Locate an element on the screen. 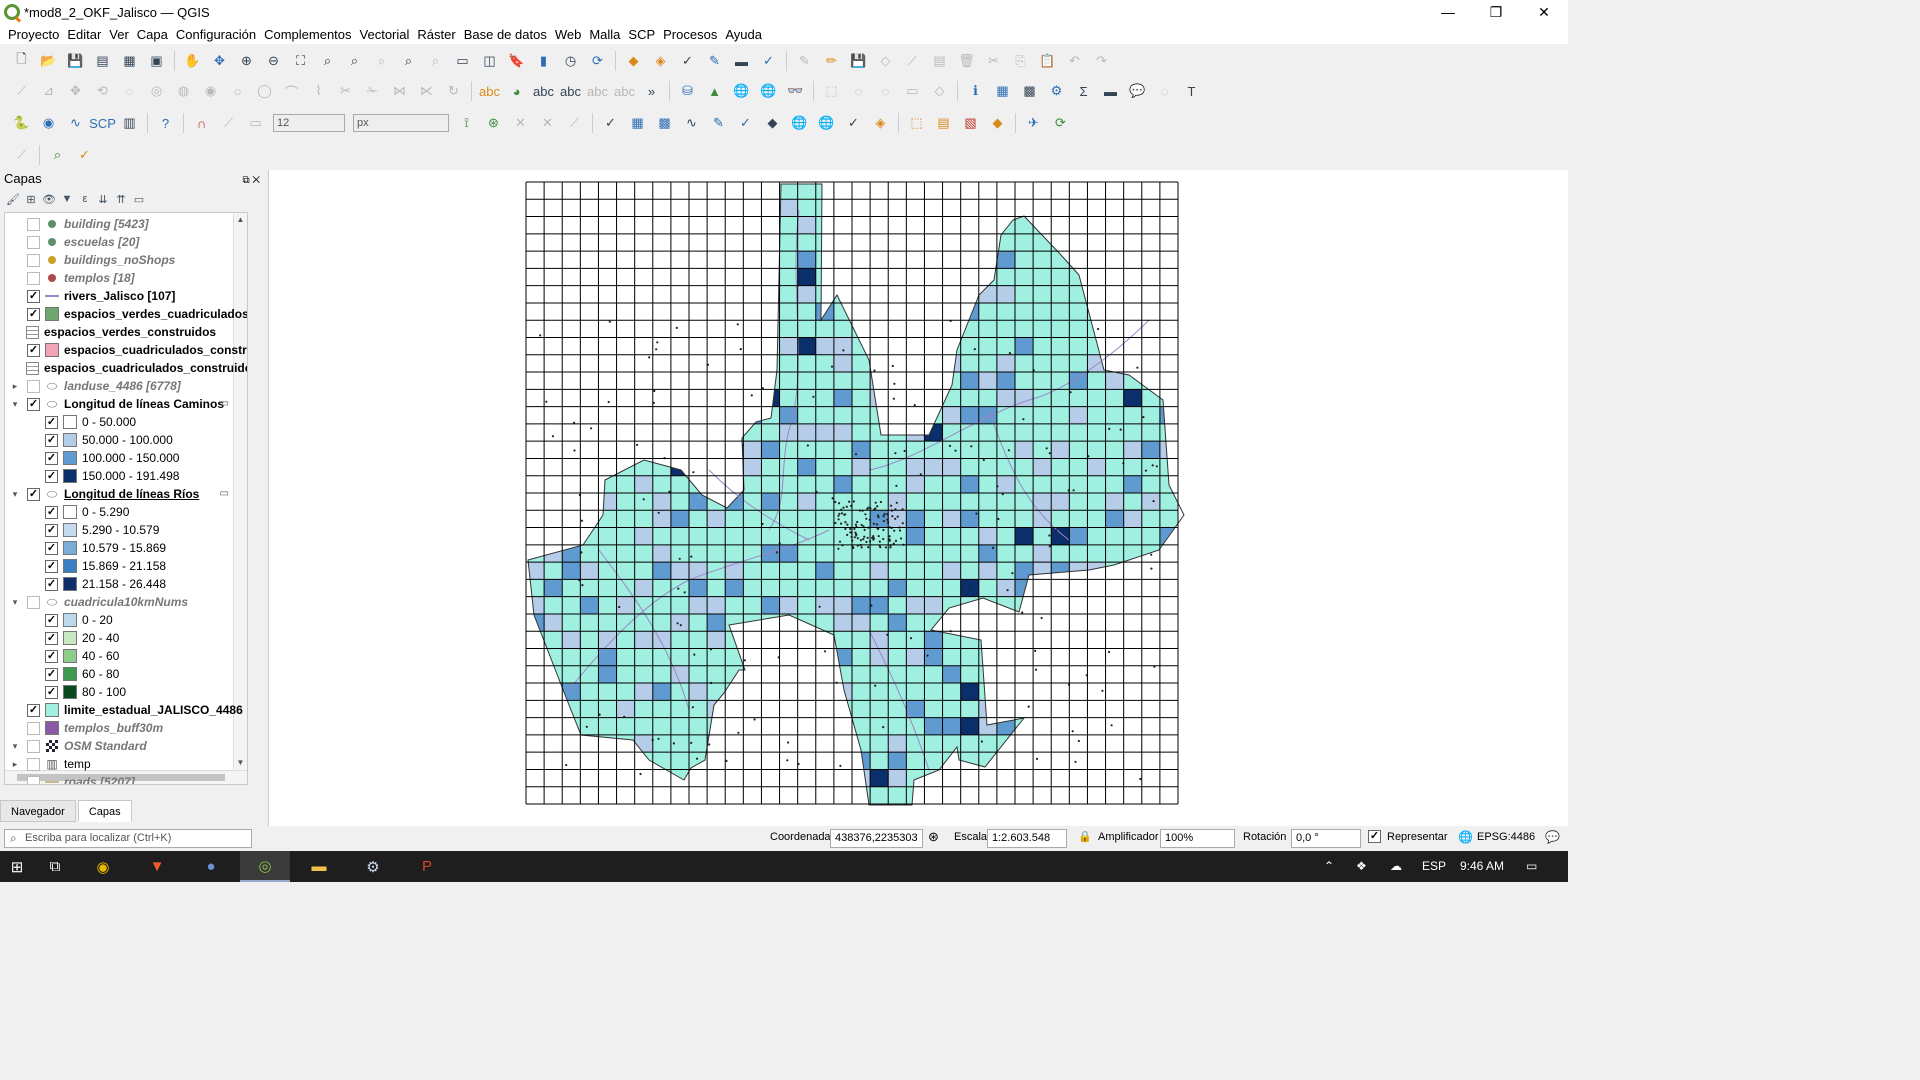  style-icon: 🖌 is located at coordinates (13, 199).